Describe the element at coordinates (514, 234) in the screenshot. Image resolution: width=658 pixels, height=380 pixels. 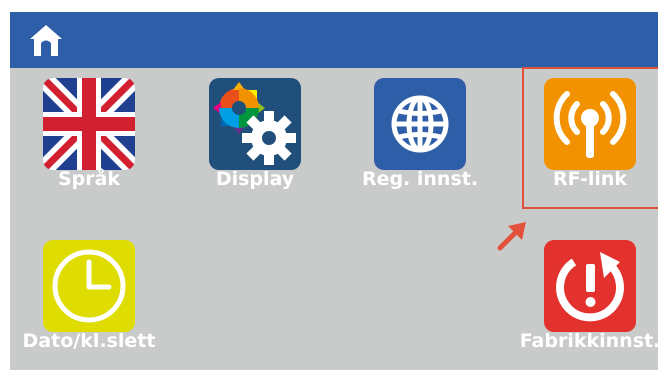
I see `pointer-arrow-icon` at that location.